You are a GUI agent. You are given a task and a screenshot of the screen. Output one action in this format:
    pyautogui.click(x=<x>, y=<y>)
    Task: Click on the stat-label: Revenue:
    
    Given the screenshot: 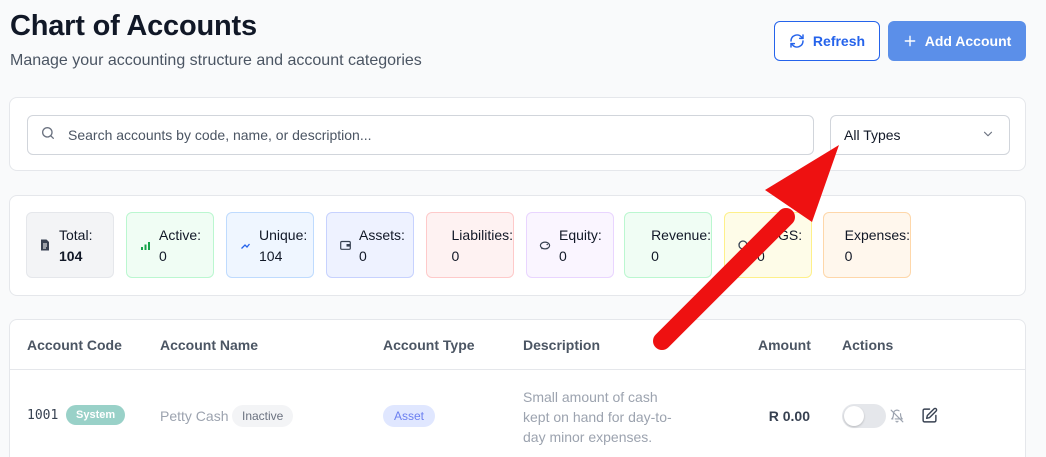 What is the action you would take?
    pyautogui.click(x=681, y=234)
    